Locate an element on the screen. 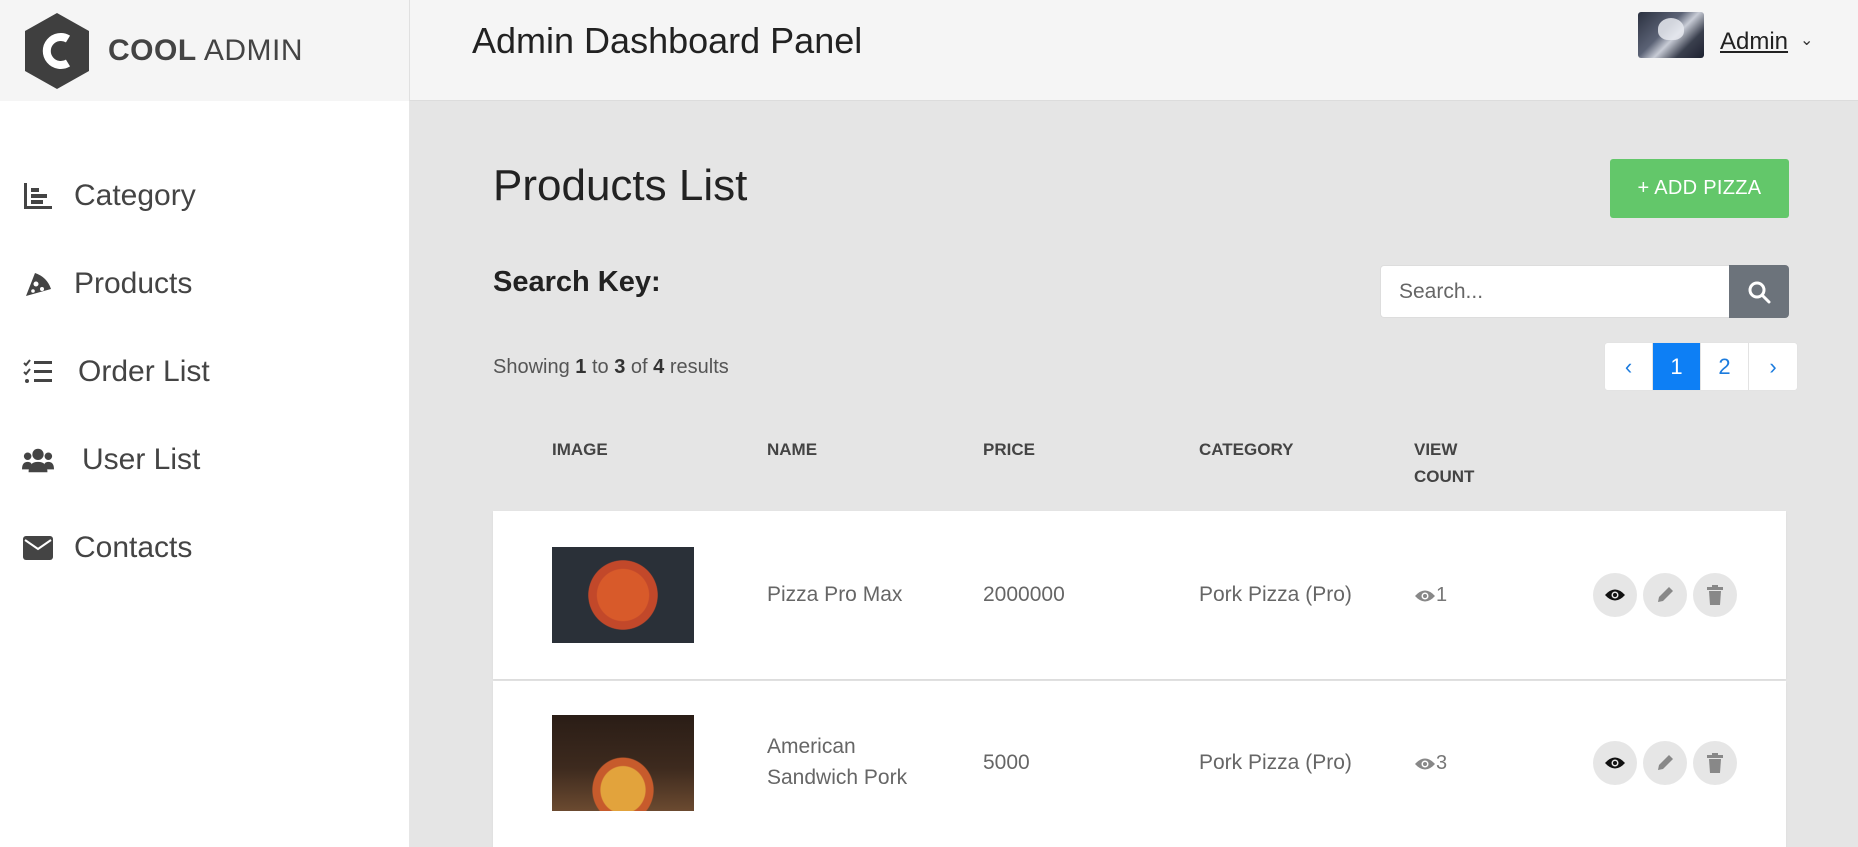  sidebar-item-label: Contacts is located at coordinates (133, 547).